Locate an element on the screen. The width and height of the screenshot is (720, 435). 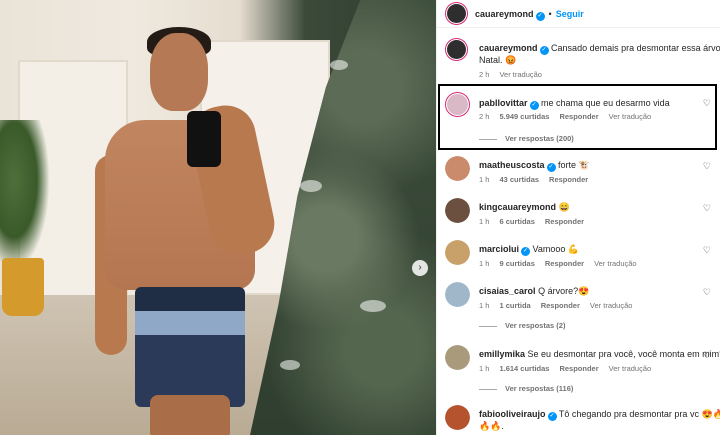
view-replies-button: Ver respostas (2) is located at coordinates (522, 325).